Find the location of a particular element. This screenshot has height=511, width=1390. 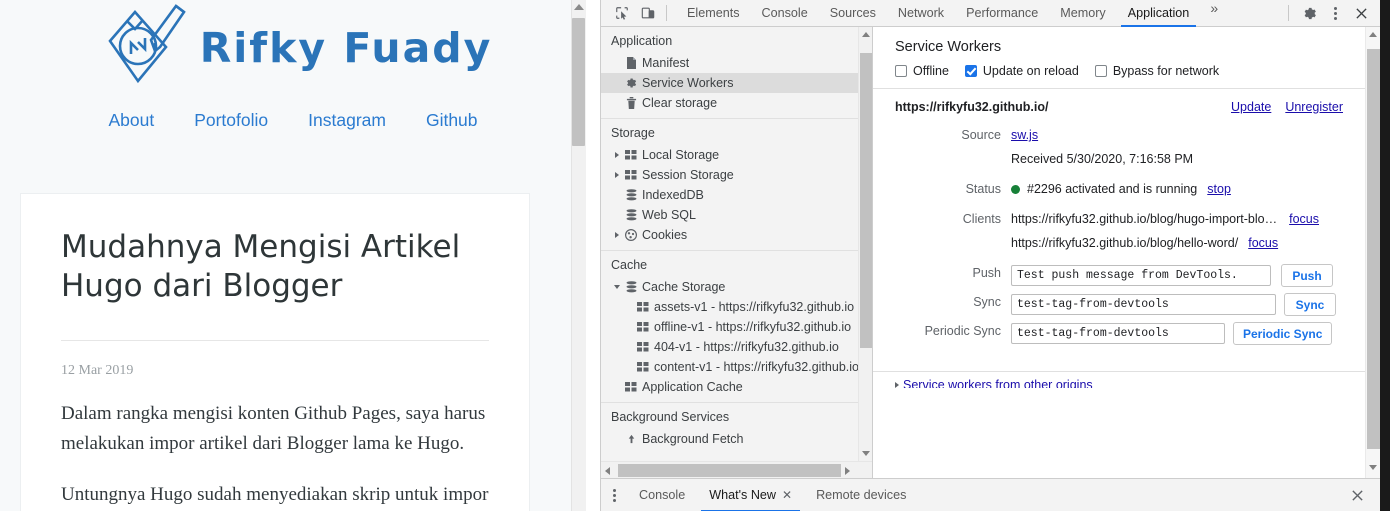

drawer-tab-whats-new: What's New ✕ is located at coordinates (750, 495).